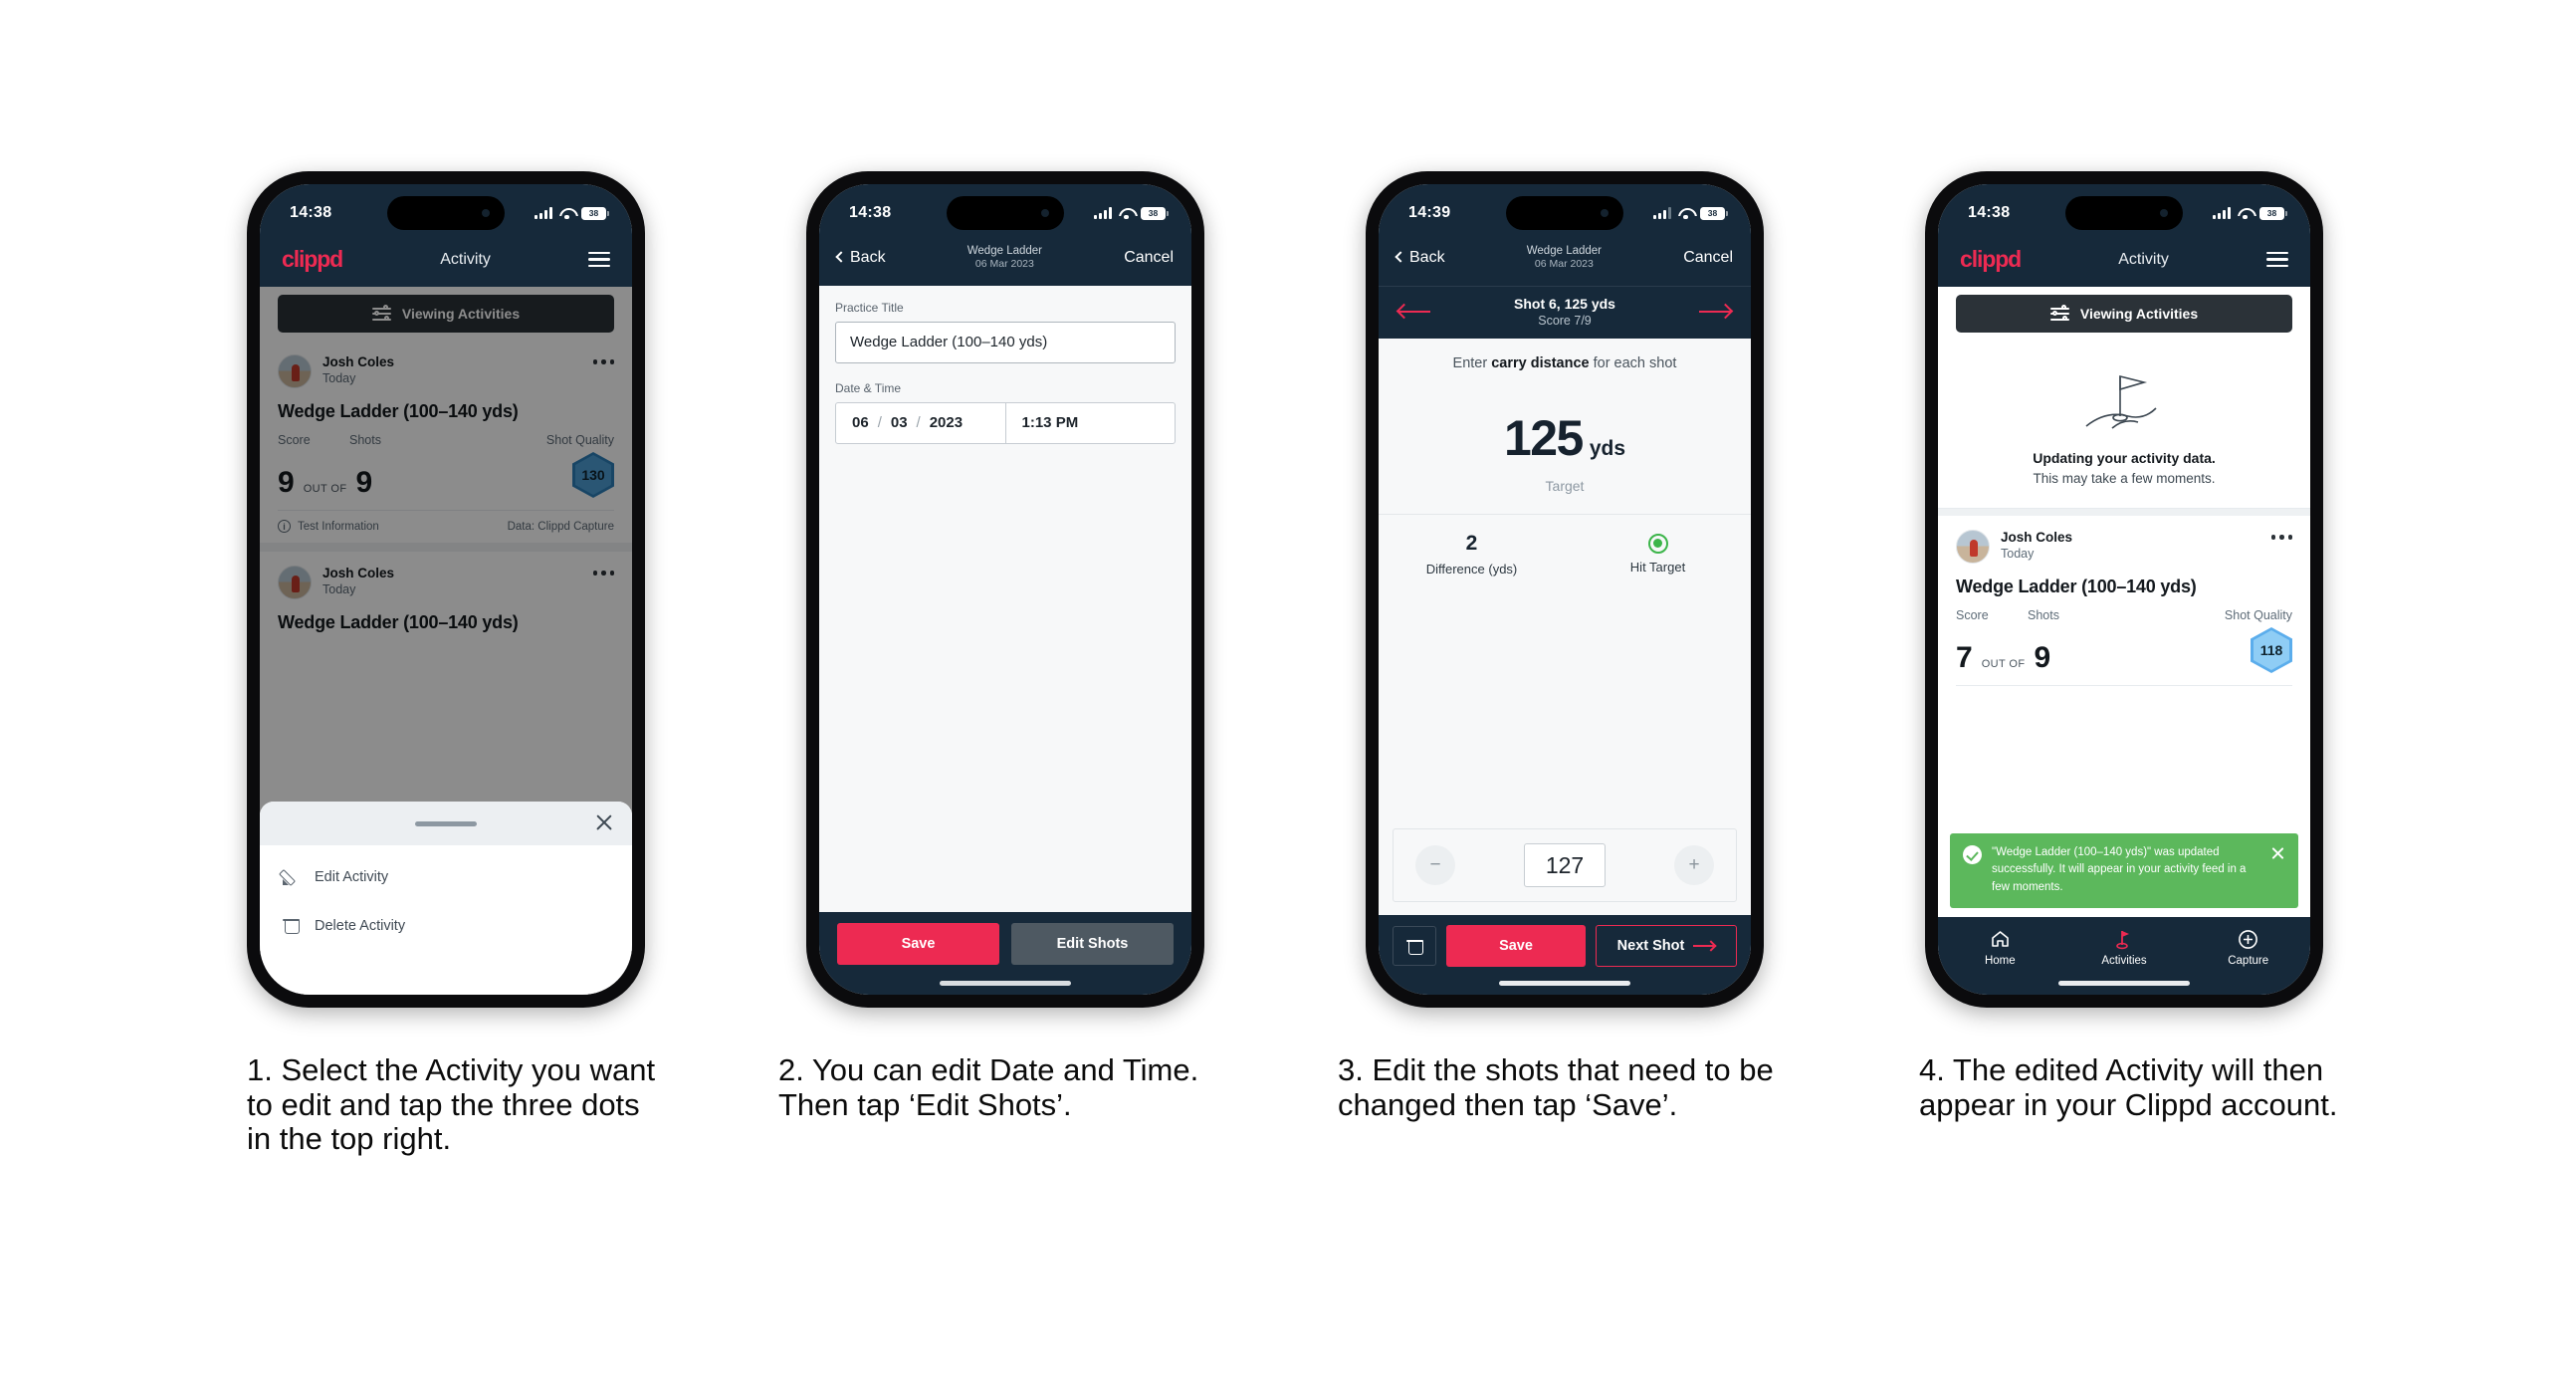  I want to click on trash-icon, so click(1414, 946).